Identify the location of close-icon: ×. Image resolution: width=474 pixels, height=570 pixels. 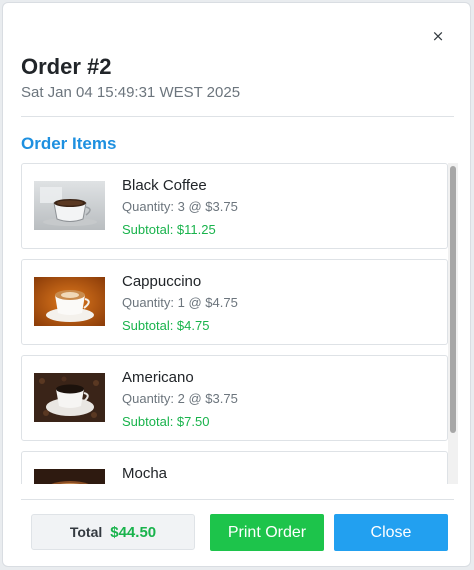
(438, 36).